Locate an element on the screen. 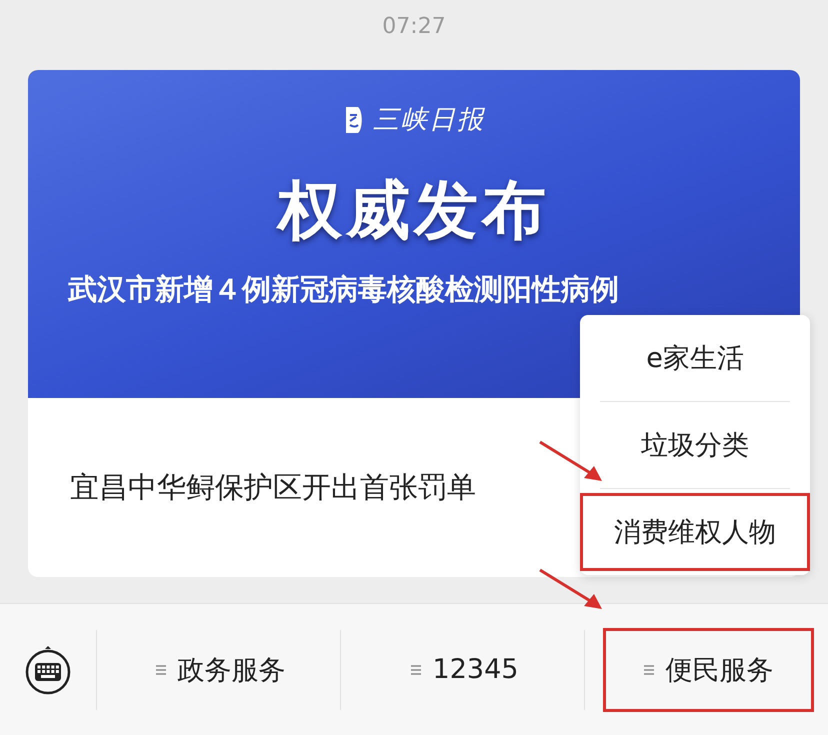 The image size is (828, 735). article-title: 宜昌中华鲟保护区开出首张罚单 is located at coordinates (273, 487).